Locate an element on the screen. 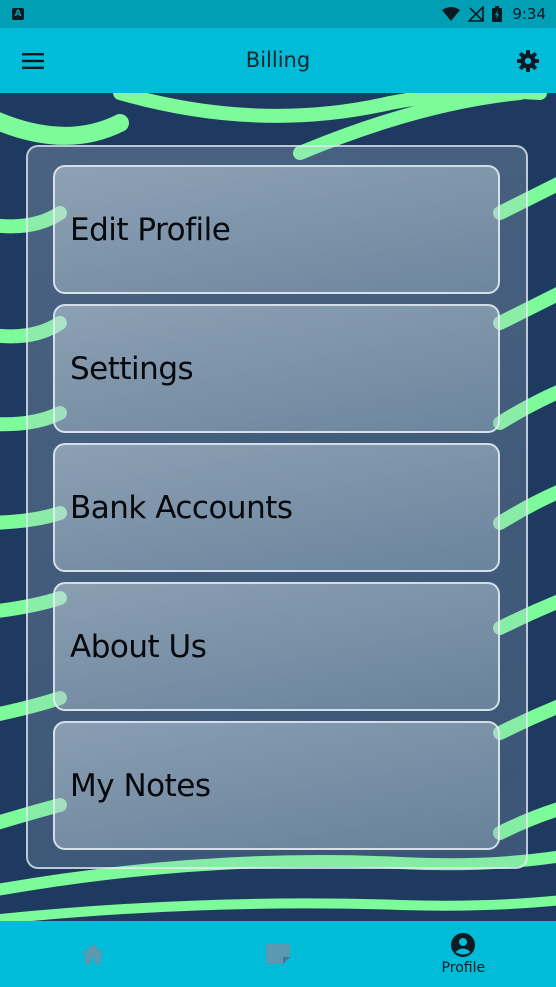 The height and width of the screenshot is (987, 556). menu-item-label: My Notes is located at coordinates (140, 785).